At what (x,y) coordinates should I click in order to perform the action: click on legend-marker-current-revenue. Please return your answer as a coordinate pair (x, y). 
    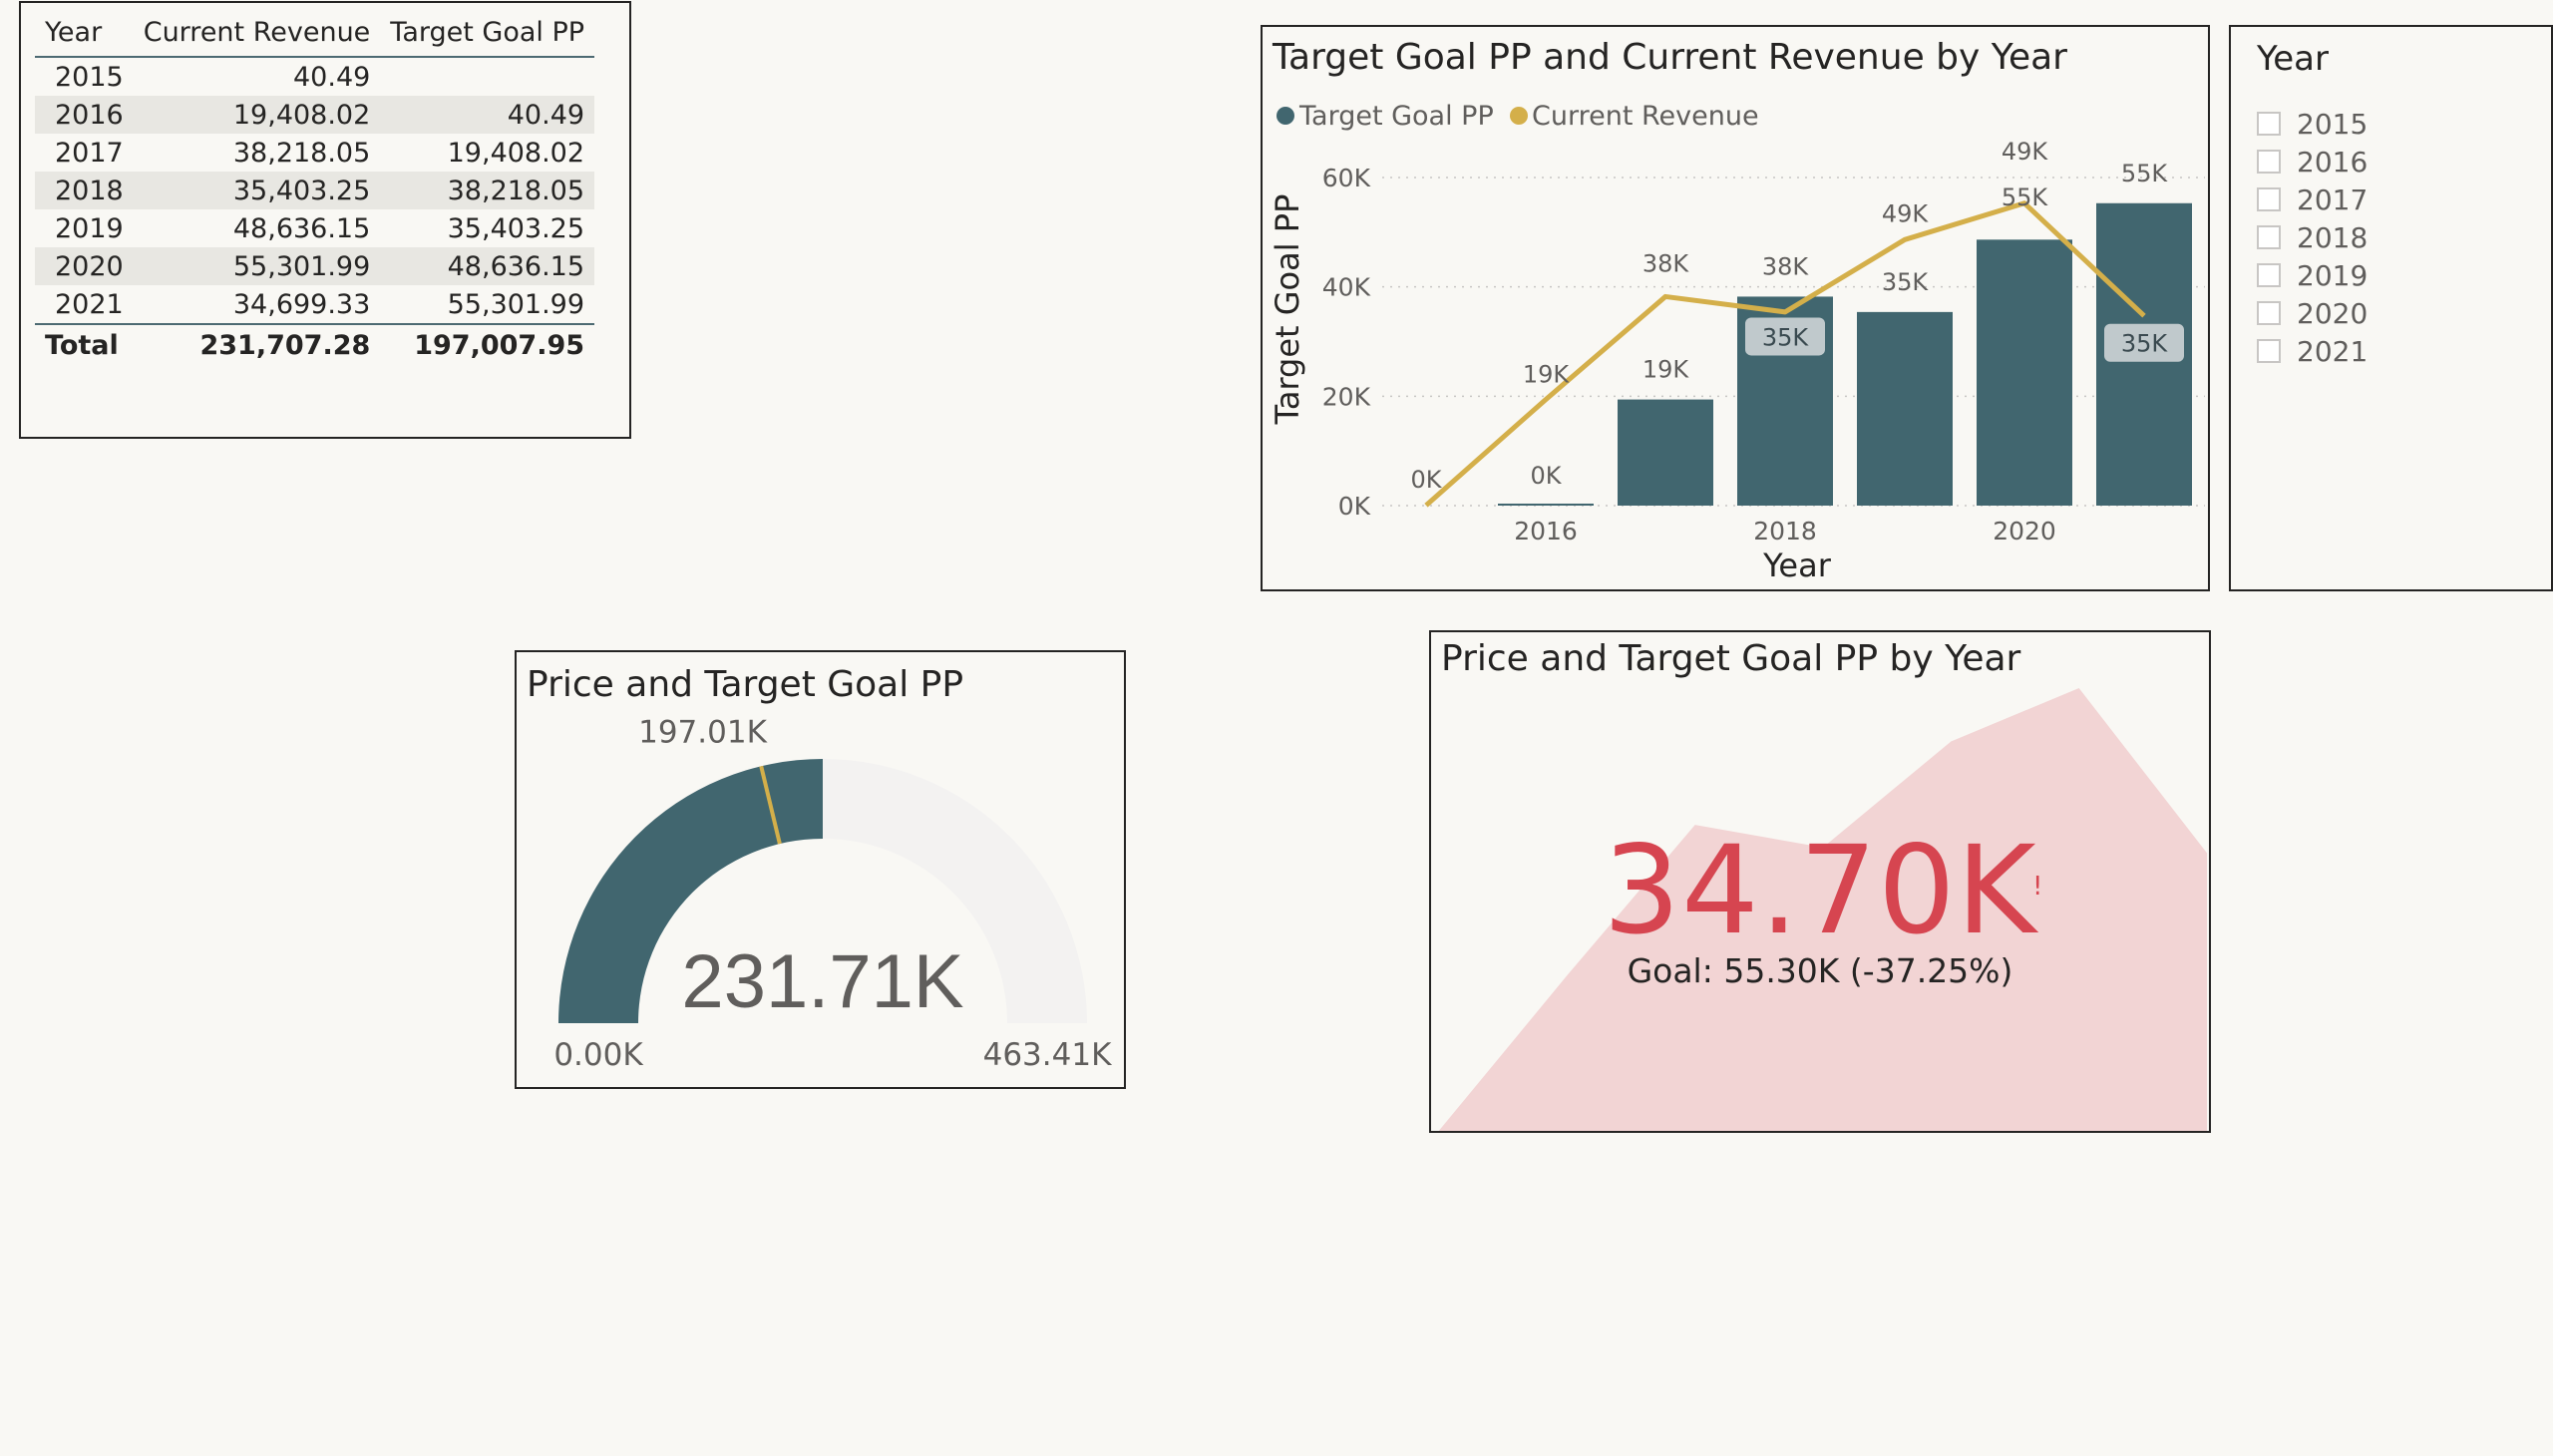
    Looking at the image, I should click on (1519, 116).